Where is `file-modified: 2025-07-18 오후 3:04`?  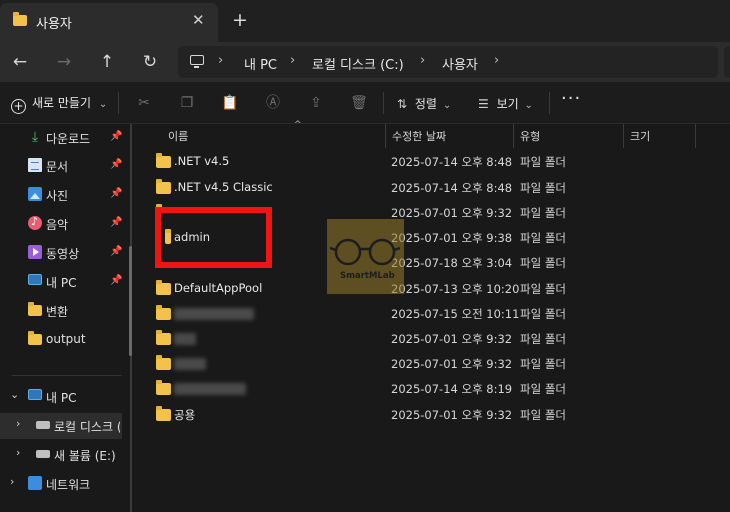
file-modified: 2025-07-18 오후 3:04 is located at coordinates (452, 263).